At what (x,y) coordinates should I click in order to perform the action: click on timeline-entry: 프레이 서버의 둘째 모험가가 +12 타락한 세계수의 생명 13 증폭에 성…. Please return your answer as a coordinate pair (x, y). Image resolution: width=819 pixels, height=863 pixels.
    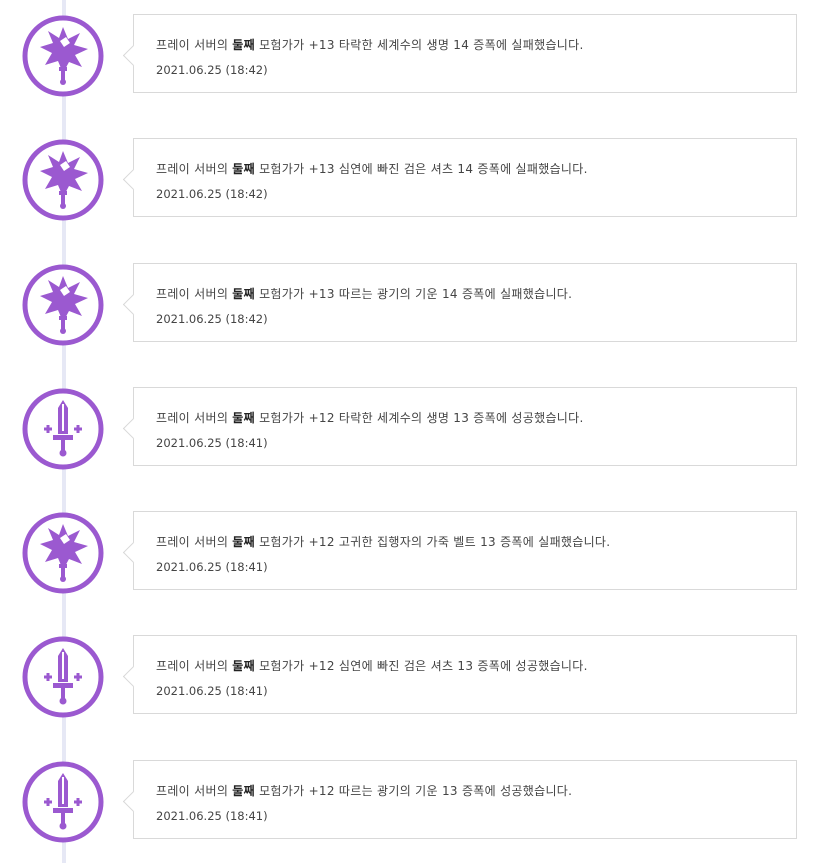
    Looking at the image, I should click on (409, 428).